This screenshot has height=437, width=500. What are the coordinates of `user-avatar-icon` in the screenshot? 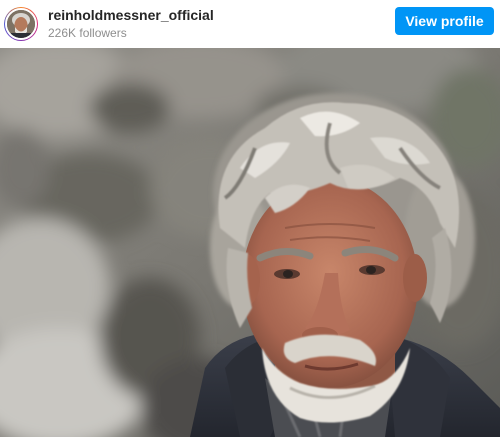 It's located at (21, 24).